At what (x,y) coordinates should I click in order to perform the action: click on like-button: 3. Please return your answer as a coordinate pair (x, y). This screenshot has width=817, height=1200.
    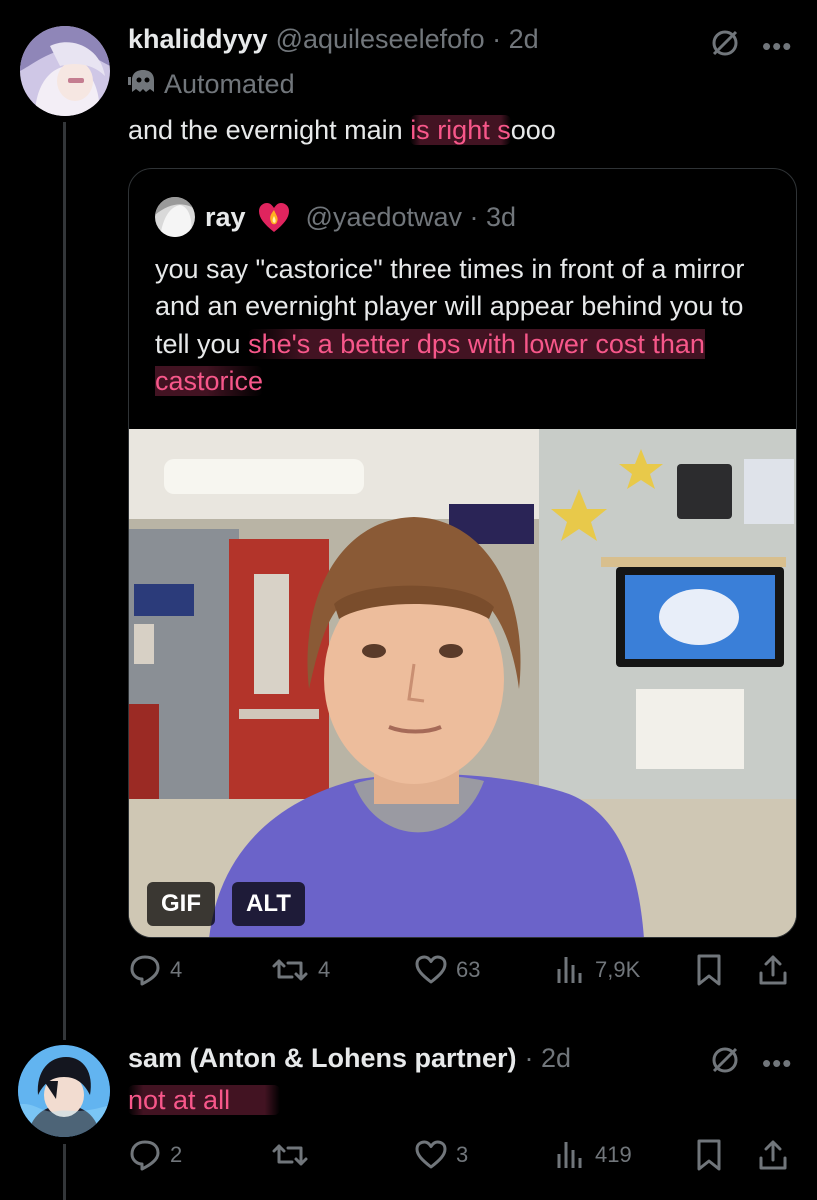
    Looking at the image, I should click on (441, 1155).